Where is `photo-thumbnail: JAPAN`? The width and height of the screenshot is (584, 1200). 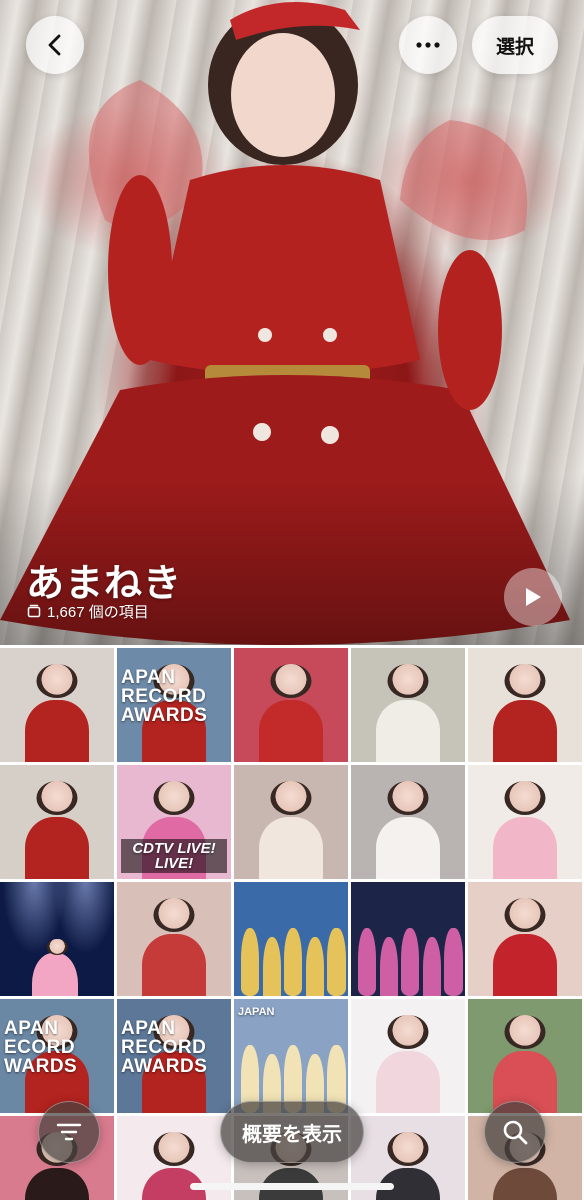
photo-thumbnail: JAPAN is located at coordinates (291, 1056).